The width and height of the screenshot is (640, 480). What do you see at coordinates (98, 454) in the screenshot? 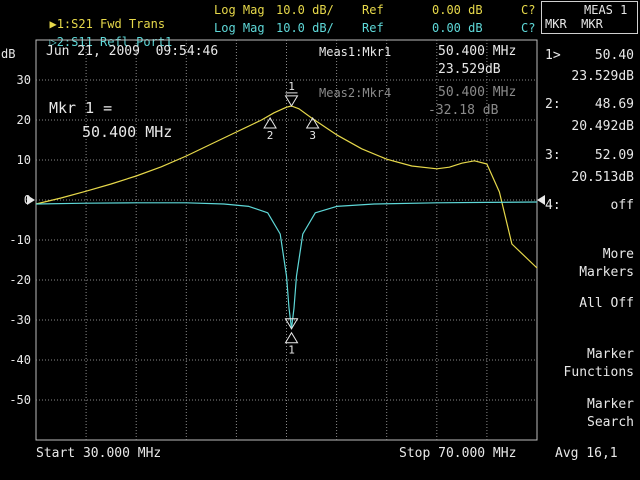
I see `start-frequency: Start 30.000 MHz` at bounding box center [98, 454].